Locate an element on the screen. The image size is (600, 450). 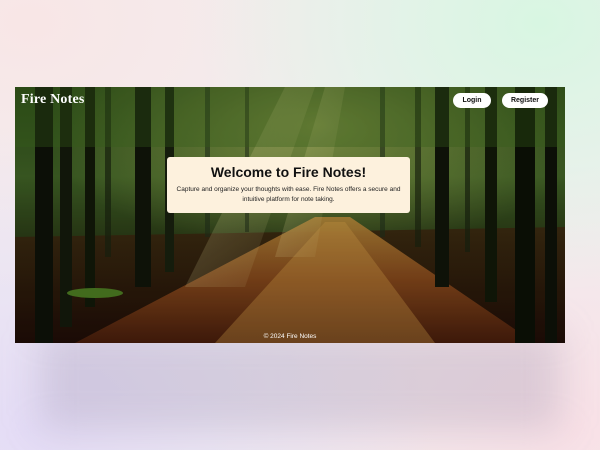
brand-logo: Fire Notes is located at coordinates (53, 100).